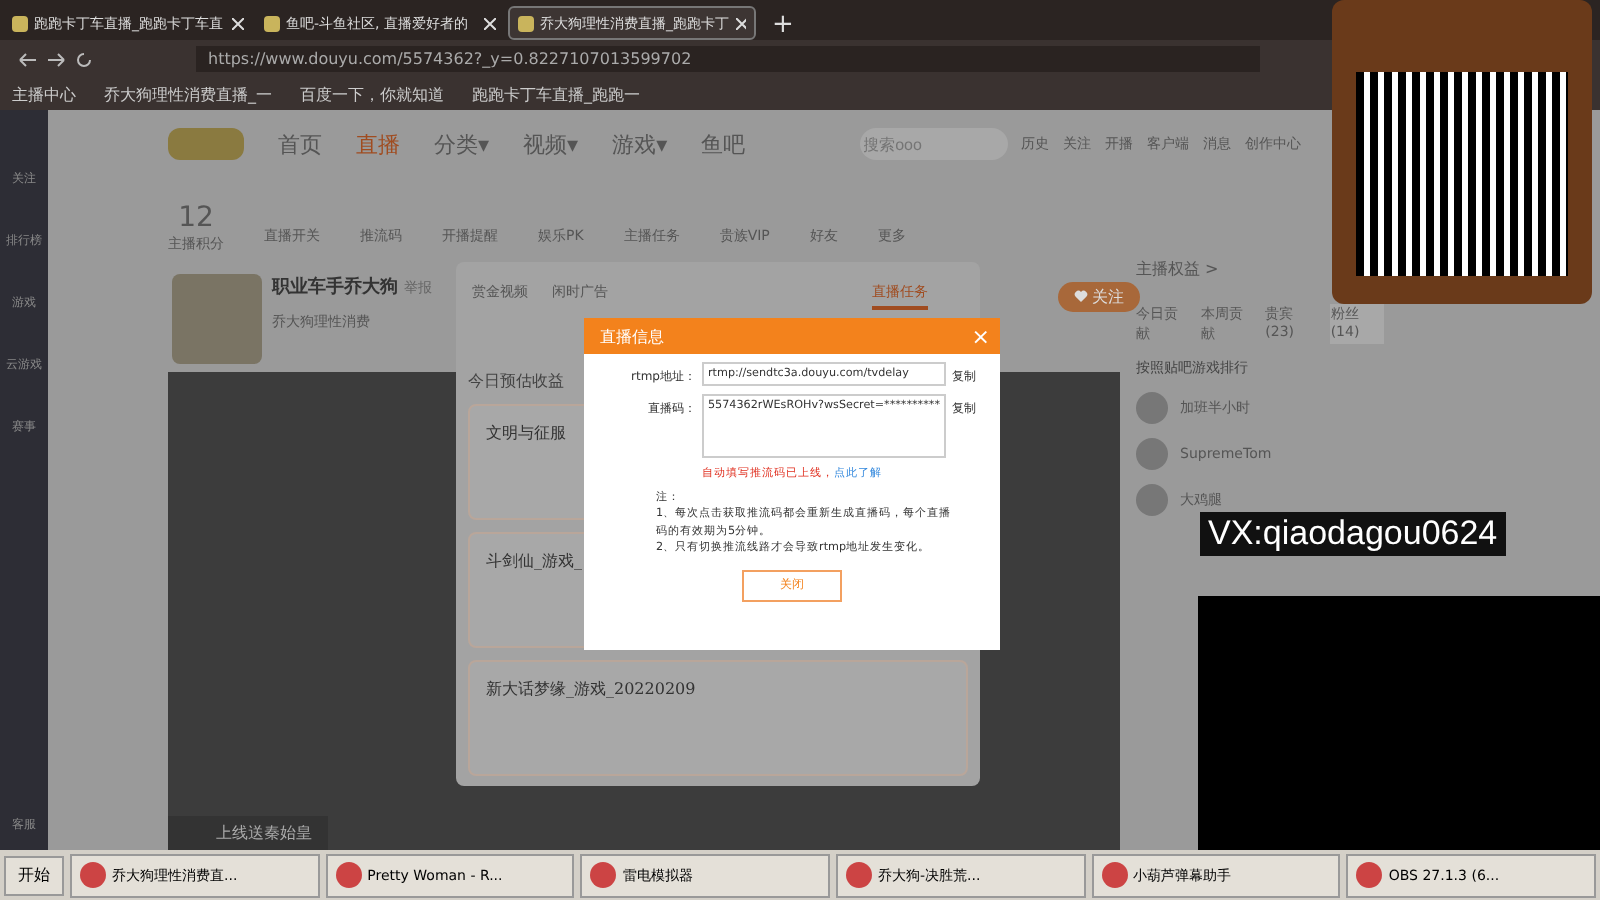 This screenshot has width=1600, height=900. Describe the element at coordinates (718, 718) in the screenshot. I see `task-card: 新大话梦缘_游戏_20220209` at that location.